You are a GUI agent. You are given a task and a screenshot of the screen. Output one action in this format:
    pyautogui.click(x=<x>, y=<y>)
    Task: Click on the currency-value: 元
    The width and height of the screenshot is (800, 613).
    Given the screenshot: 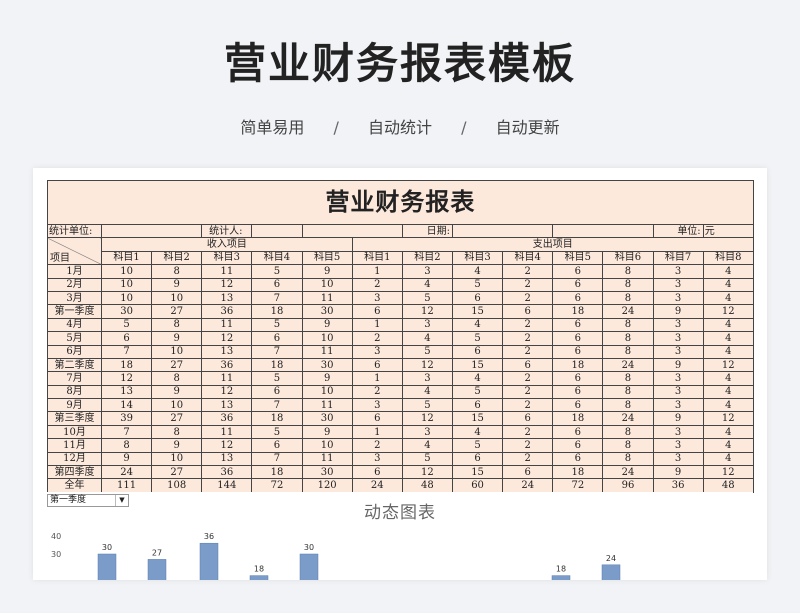 What is the action you would take?
    pyautogui.click(x=728, y=231)
    